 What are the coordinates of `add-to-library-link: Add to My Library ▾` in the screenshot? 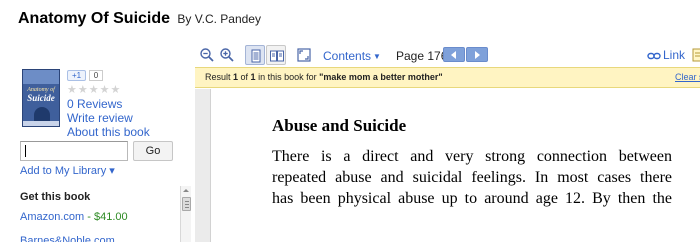 It's located at (67, 170).